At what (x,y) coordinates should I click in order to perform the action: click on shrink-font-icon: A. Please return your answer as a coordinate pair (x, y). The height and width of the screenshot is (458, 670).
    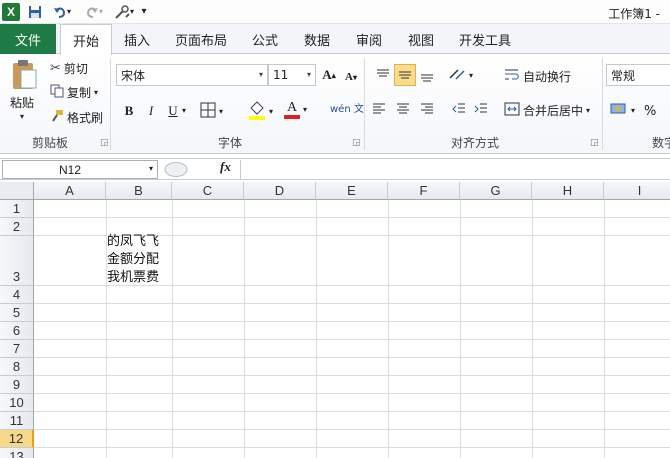
    Looking at the image, I should click on (349, 77).